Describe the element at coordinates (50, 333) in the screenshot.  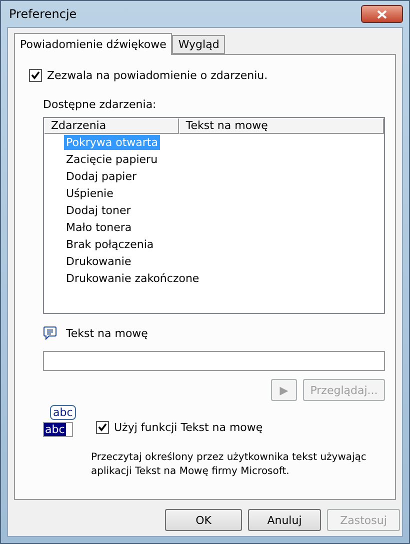
I see `speech-bubble-icon` at that location.